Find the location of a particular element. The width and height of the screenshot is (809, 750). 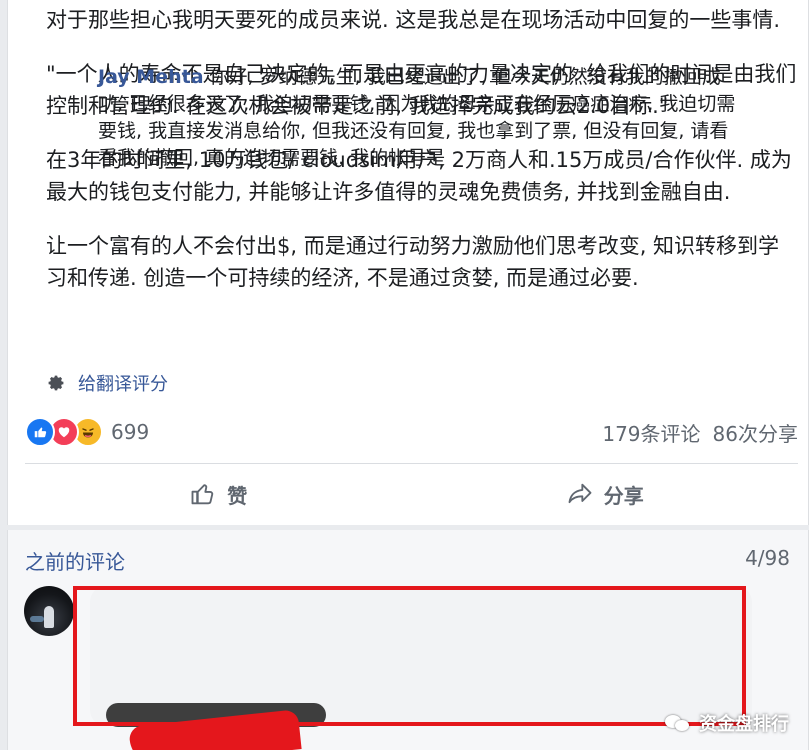

rate-translation-link: 给翻译评分 is located at coordinates (107, 383).